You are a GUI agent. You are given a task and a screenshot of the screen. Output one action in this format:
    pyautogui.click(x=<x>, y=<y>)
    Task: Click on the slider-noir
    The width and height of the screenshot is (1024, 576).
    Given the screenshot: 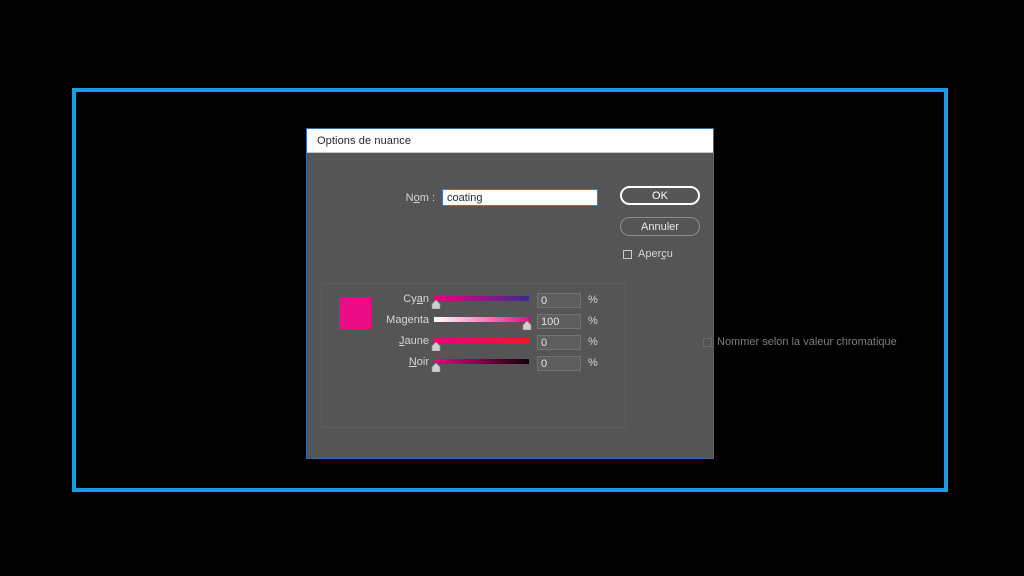 What is the action you would take?
    pyautogui.click(x=480, y=364)
    